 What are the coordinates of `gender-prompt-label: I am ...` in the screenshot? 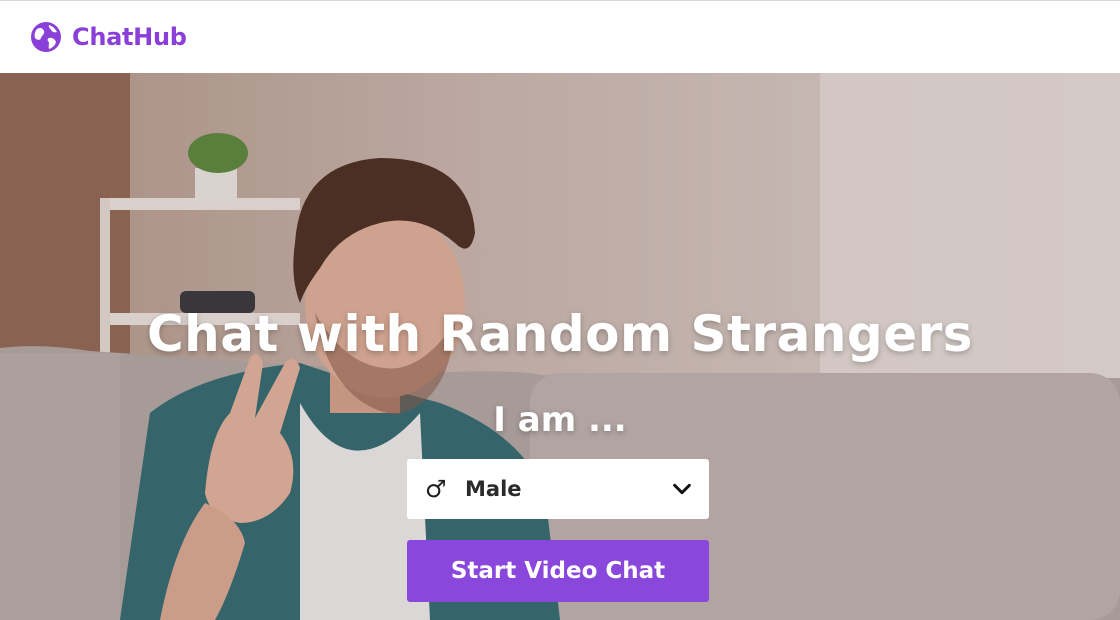 It's located at (560, 420).